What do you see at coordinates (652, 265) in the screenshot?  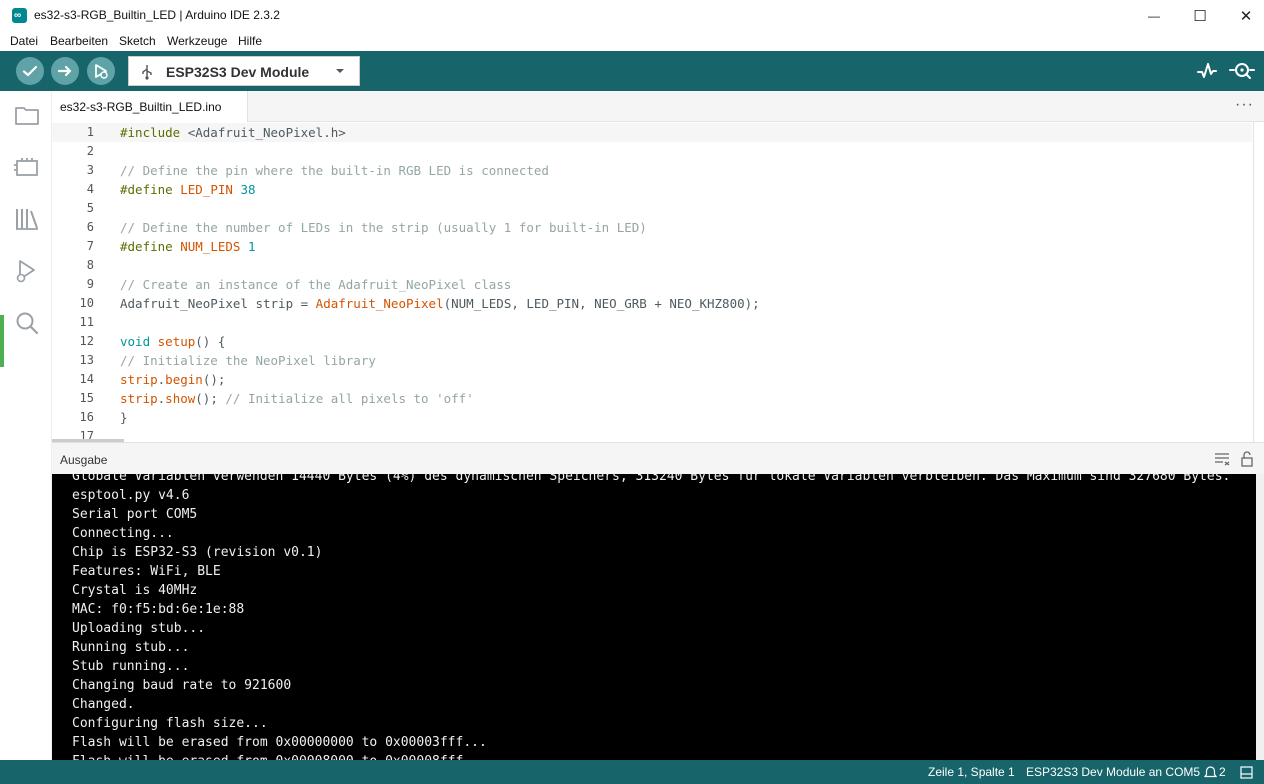 I see `code-line: 8` at bounding box center [652, 265].